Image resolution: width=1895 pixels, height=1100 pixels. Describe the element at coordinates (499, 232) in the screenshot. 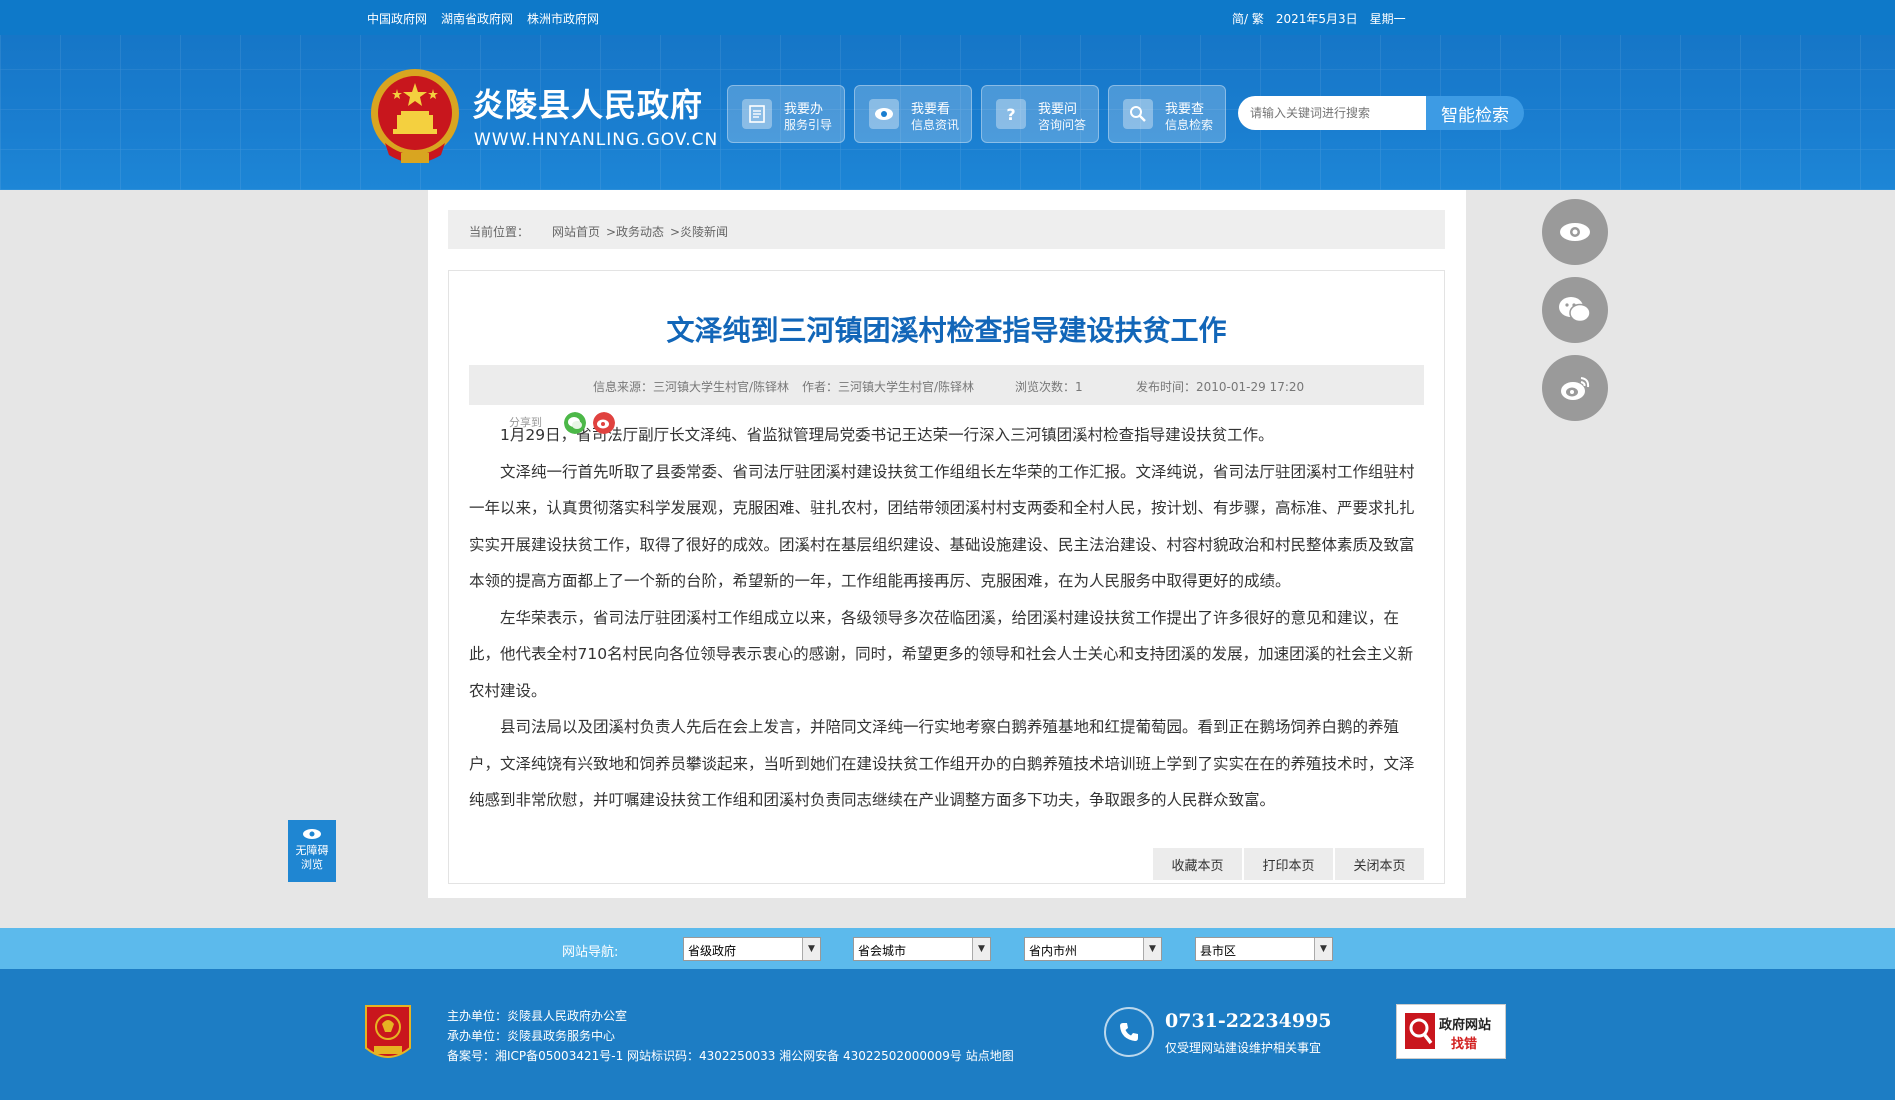

I see `breadcrumb-prefix: 当前位置：` at that location.